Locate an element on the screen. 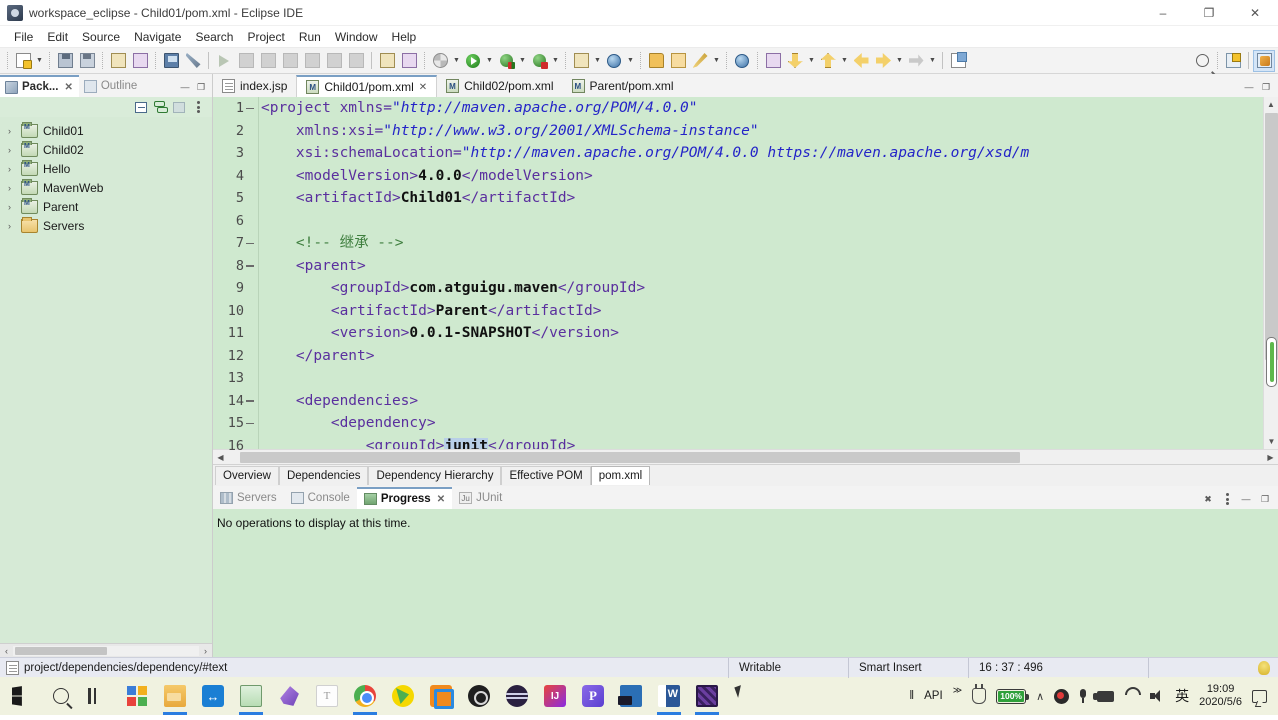  close-icon: ✕ is located at coordinates (441, 499).